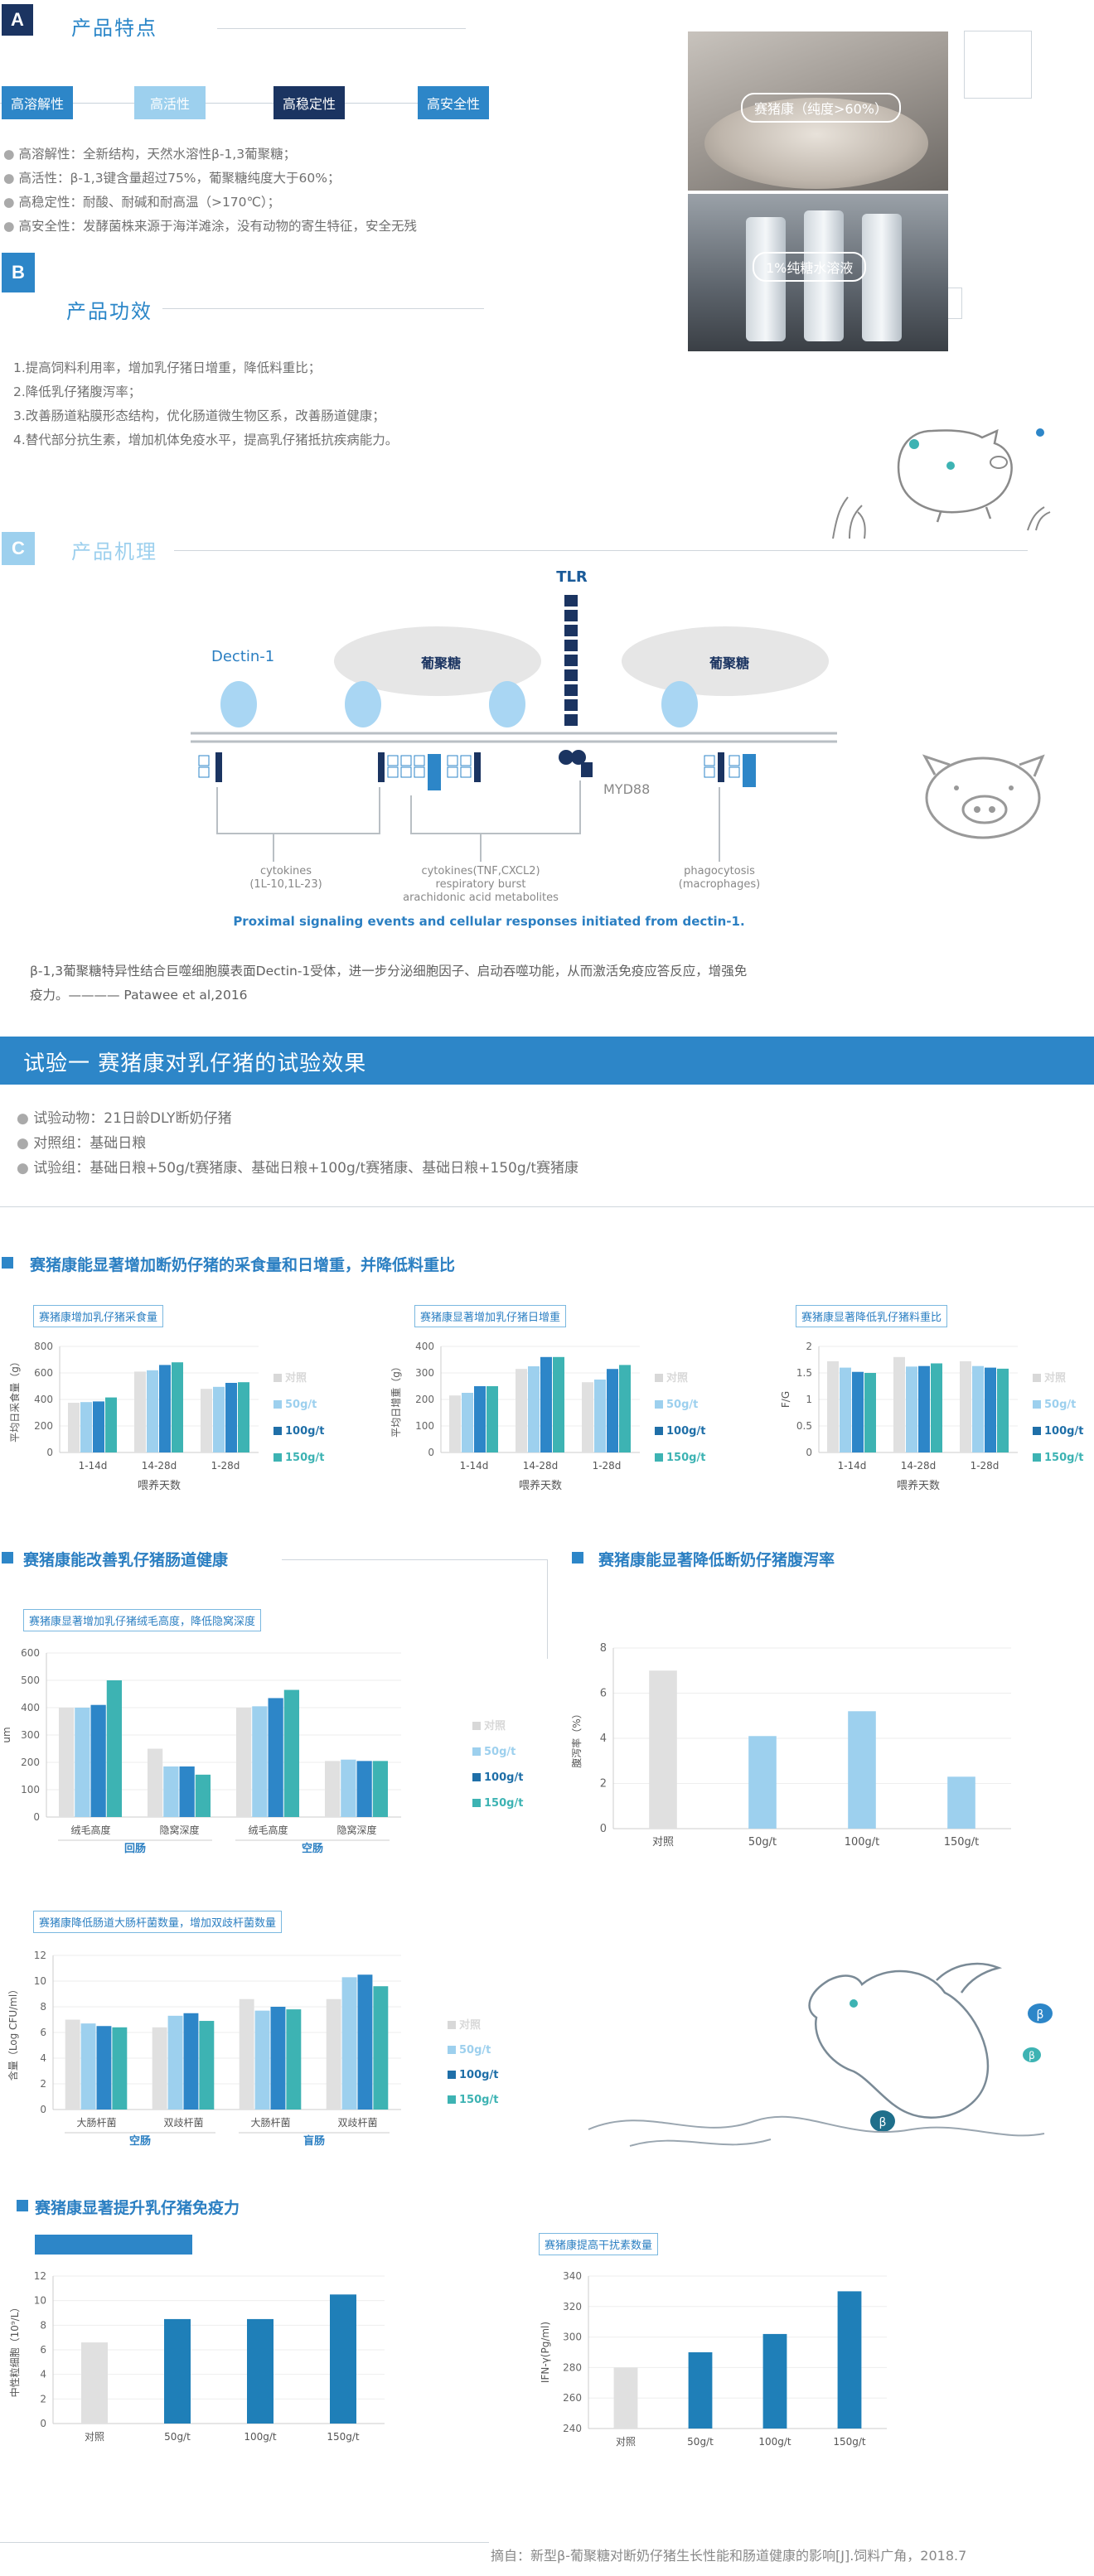 This screenshot has width=1094, height=2576. I want to click on y-tick-label: 600, so click(30, 1653).